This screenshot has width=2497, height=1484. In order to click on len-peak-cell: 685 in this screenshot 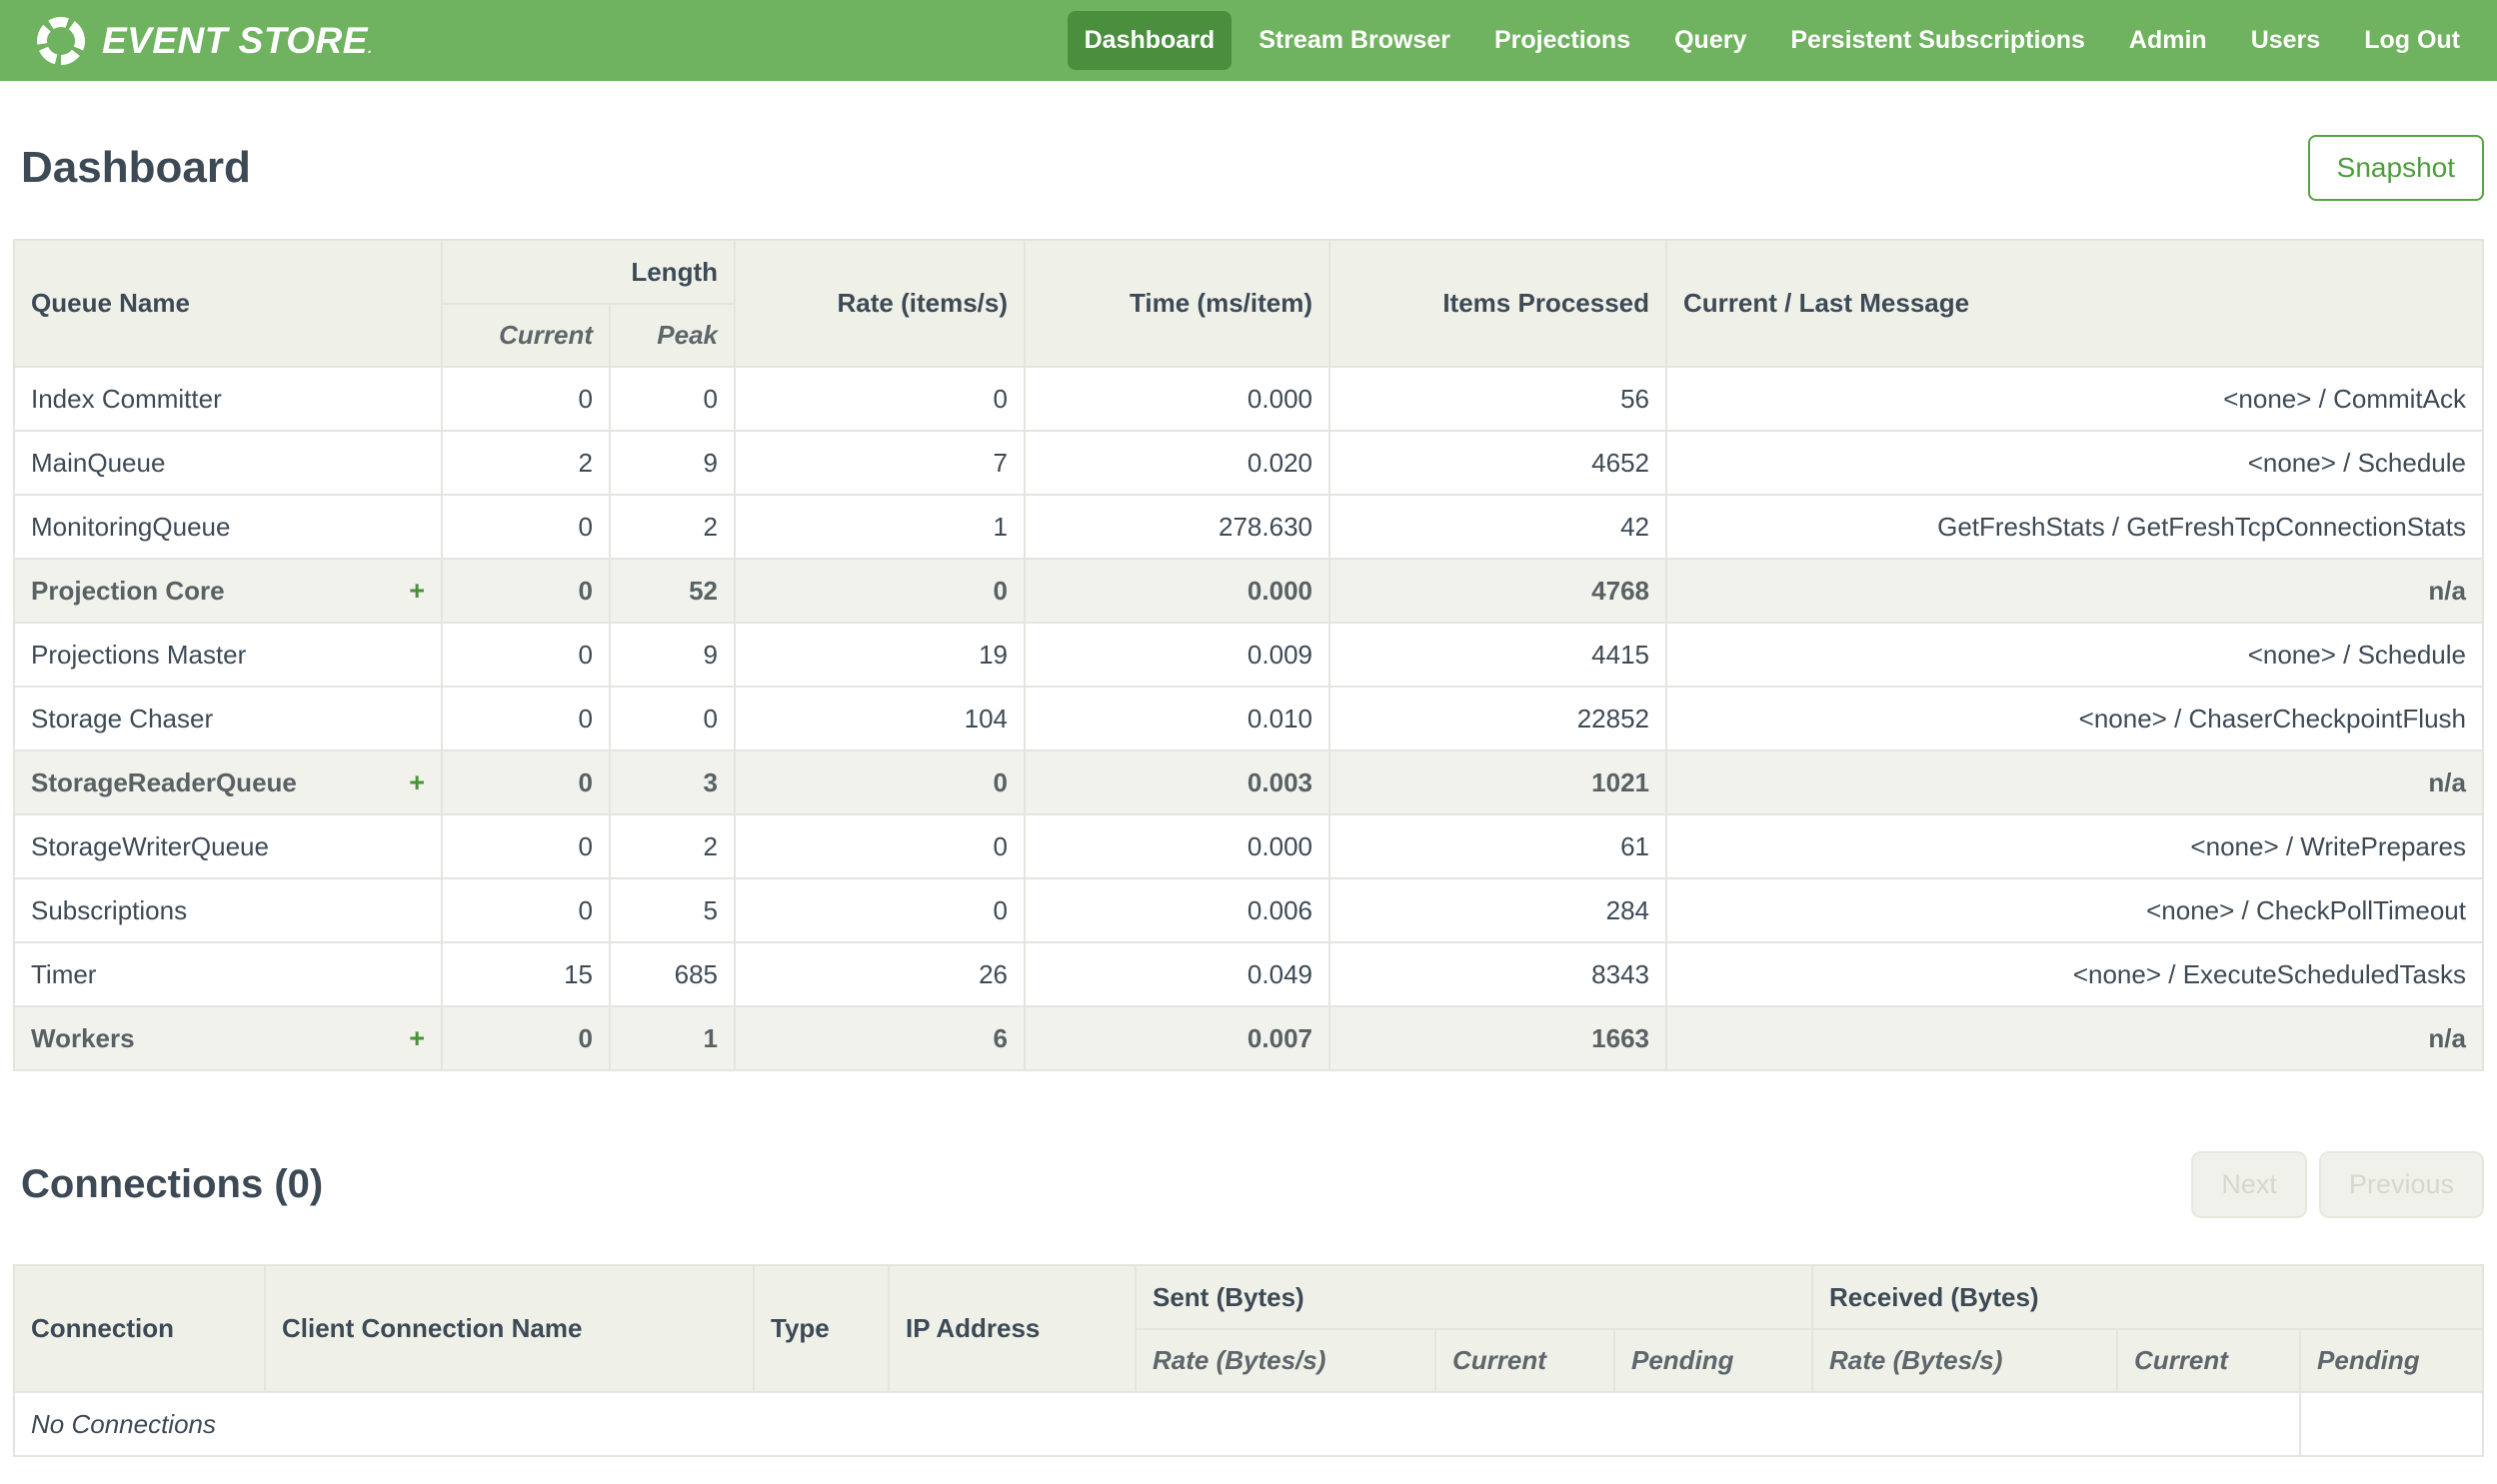, I will do `click(672, 974)`.